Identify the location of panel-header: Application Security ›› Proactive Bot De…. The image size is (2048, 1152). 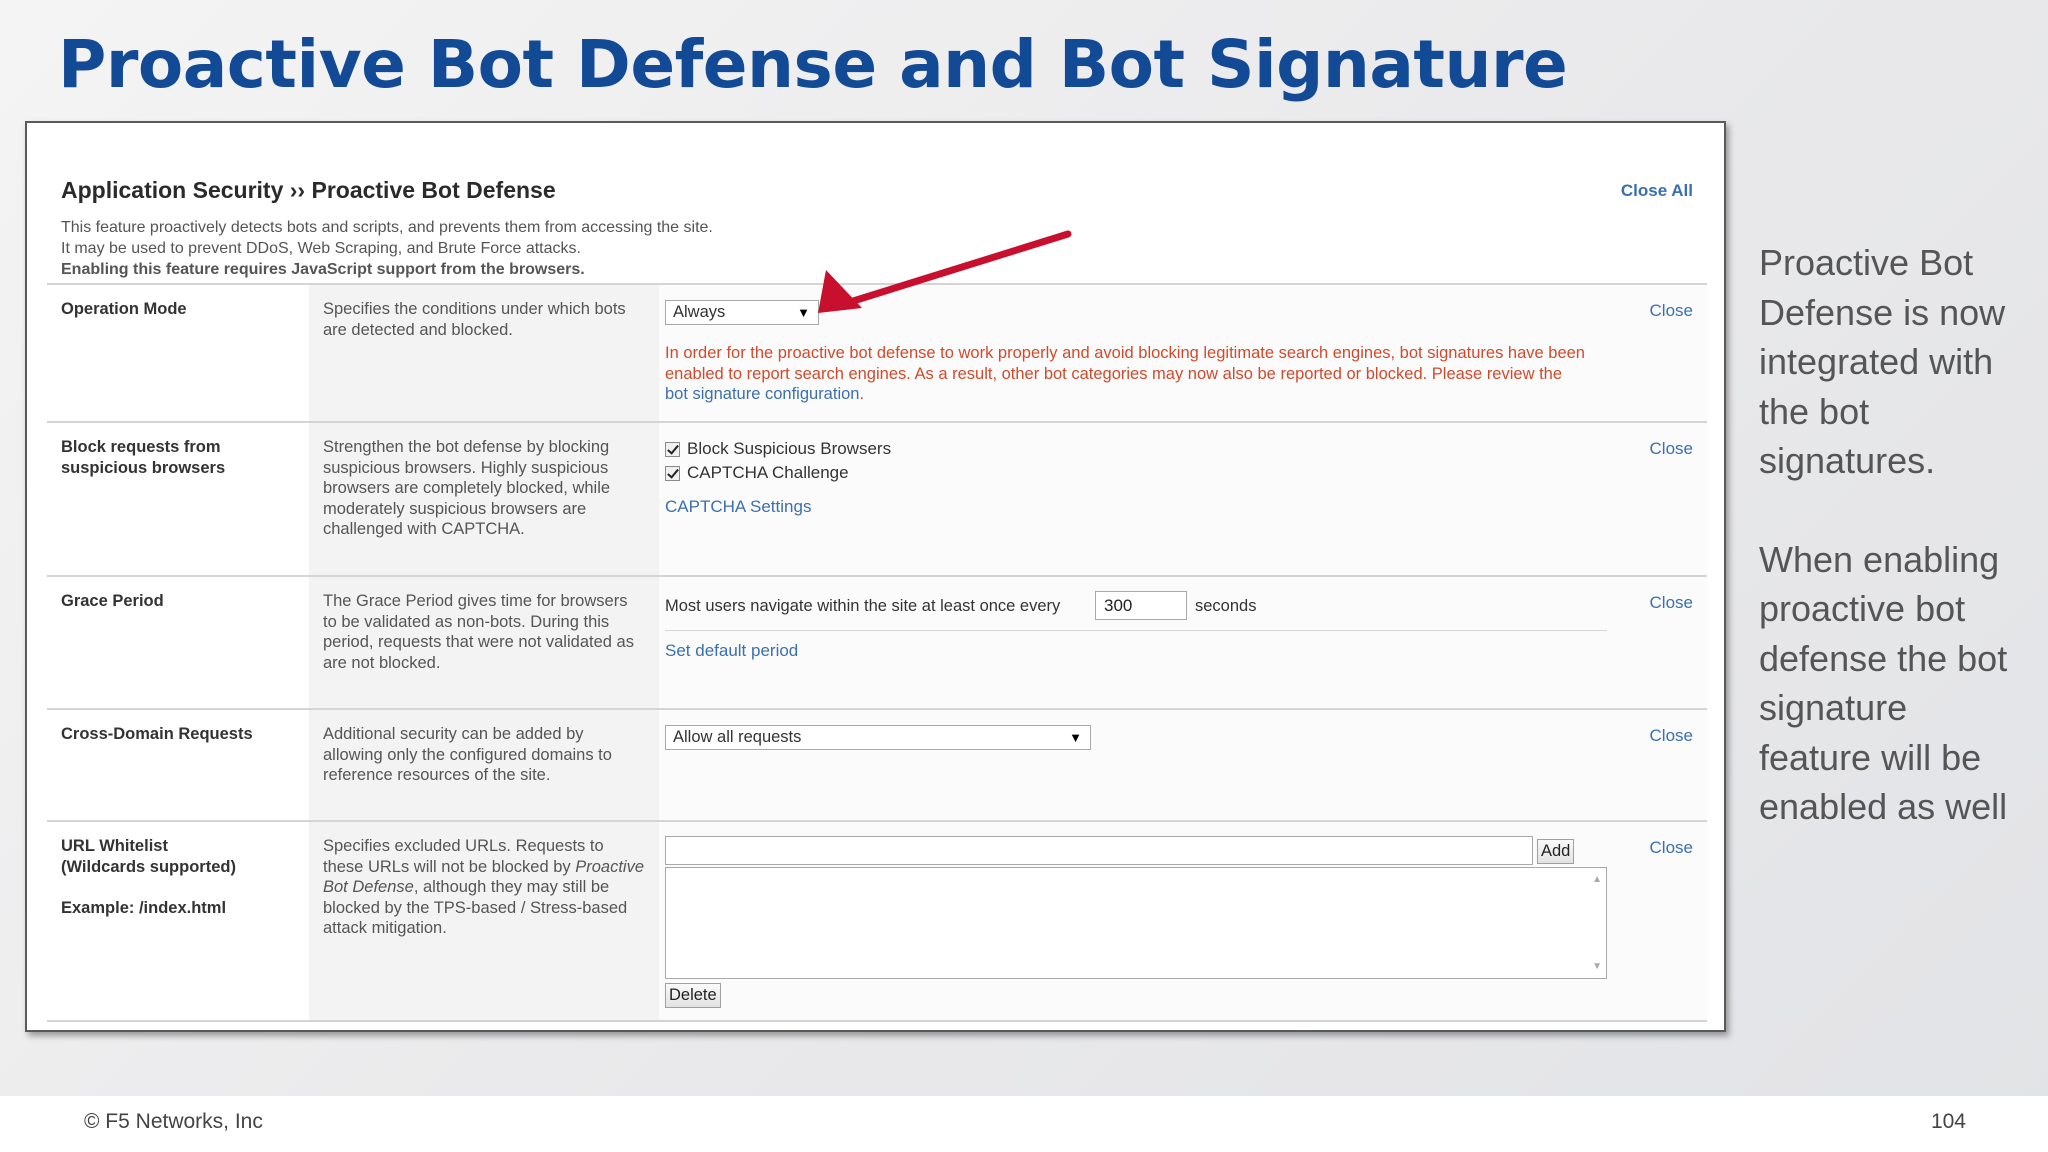
(877, 207).